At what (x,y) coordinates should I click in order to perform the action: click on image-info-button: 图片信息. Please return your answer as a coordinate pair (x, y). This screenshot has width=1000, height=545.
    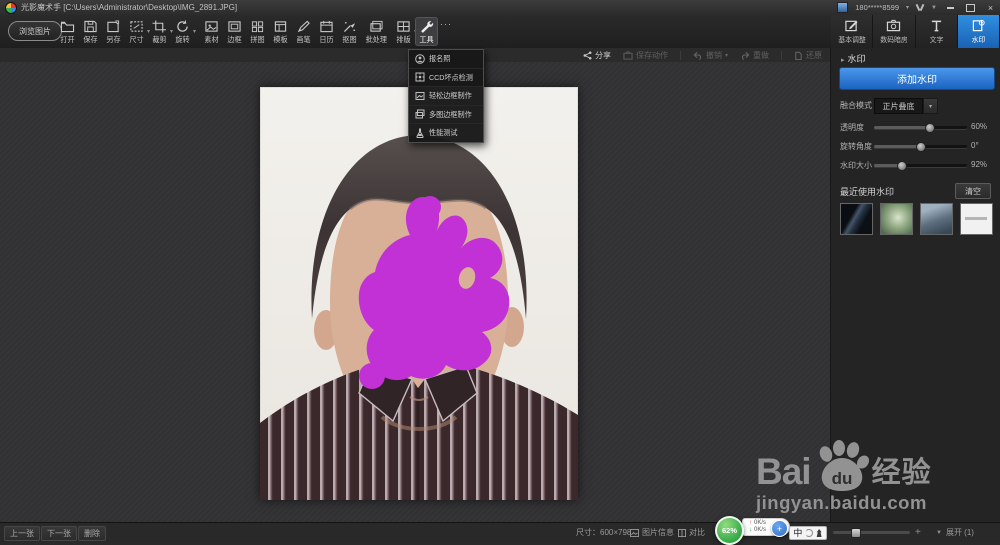
    Looking at the image, I should click on (652, 532).